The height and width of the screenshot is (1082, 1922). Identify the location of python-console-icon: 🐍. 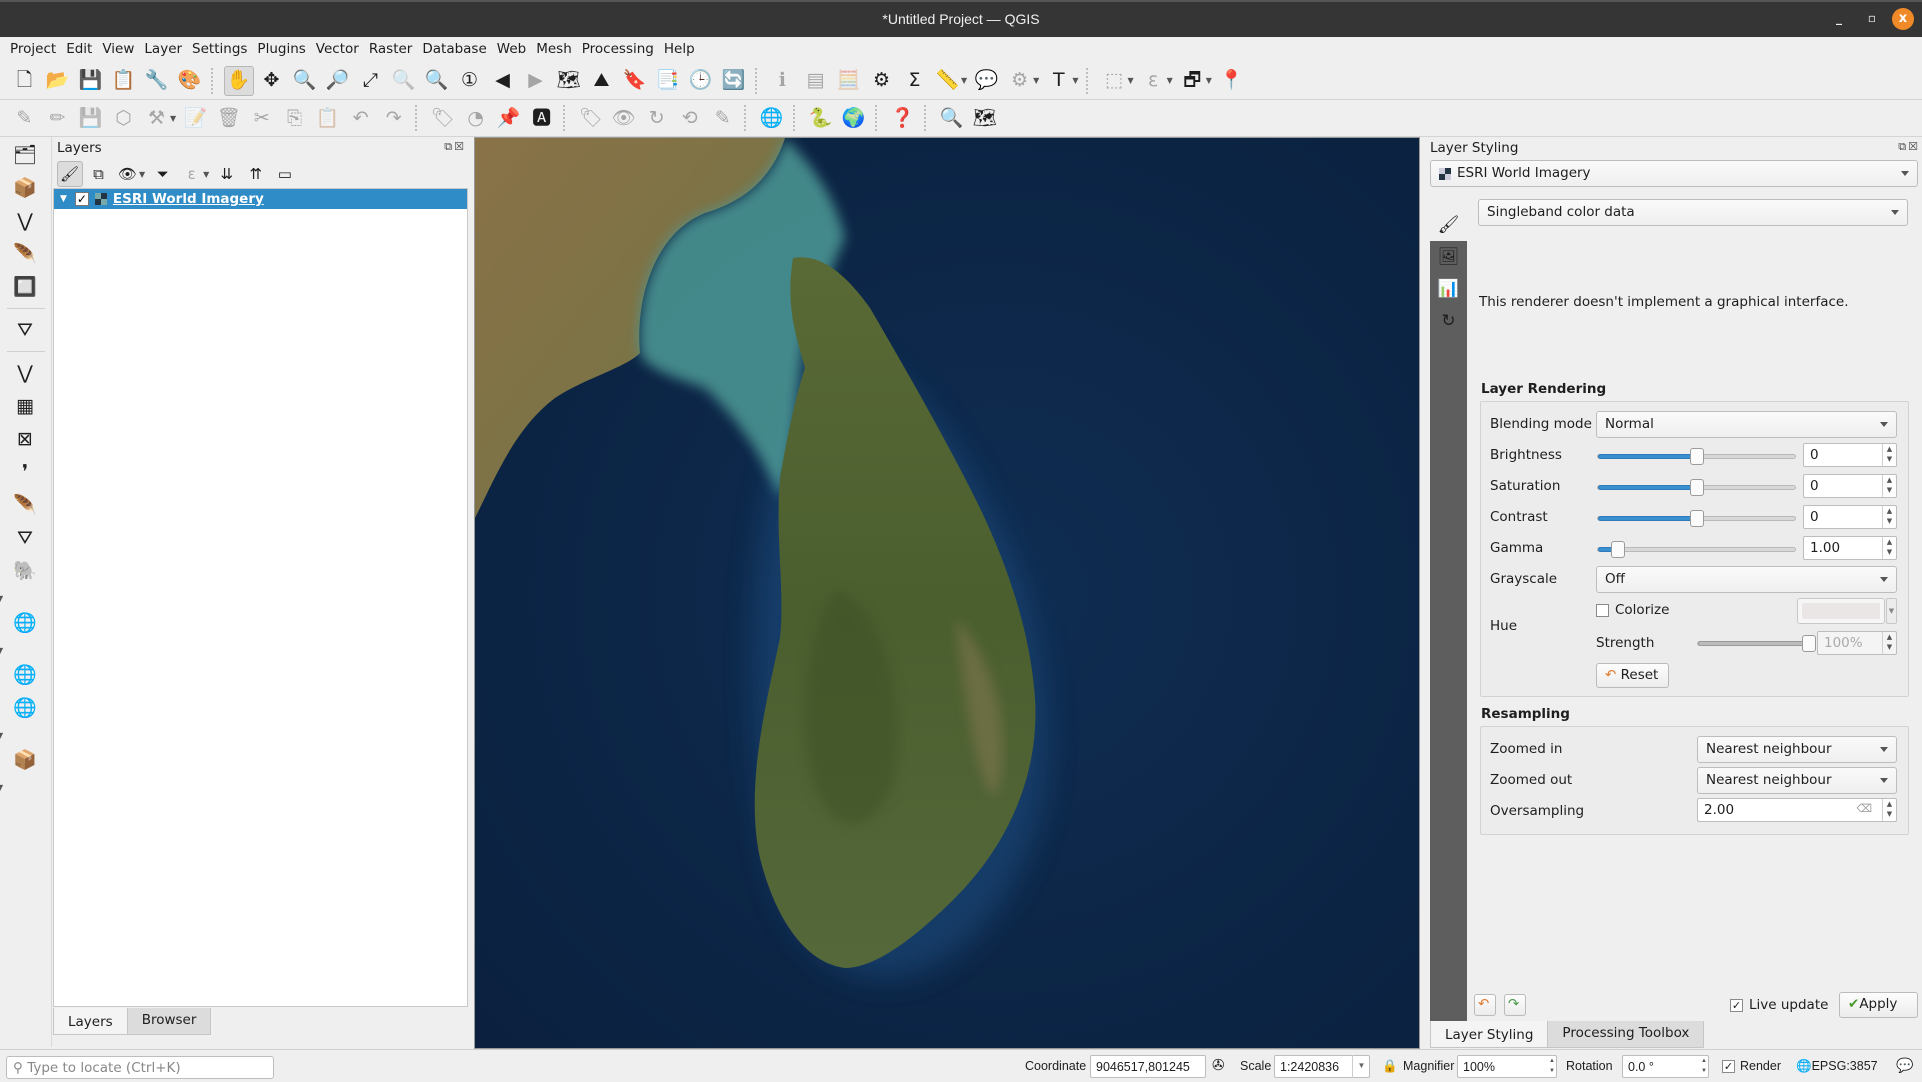
(821, 118).